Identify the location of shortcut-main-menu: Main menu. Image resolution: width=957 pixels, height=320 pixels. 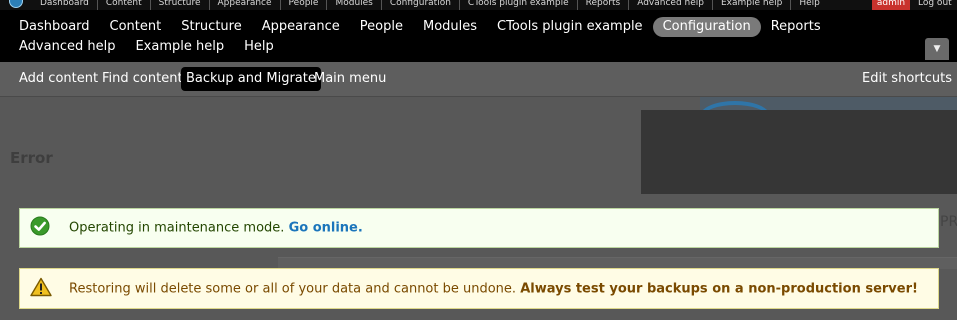
(350, 79).